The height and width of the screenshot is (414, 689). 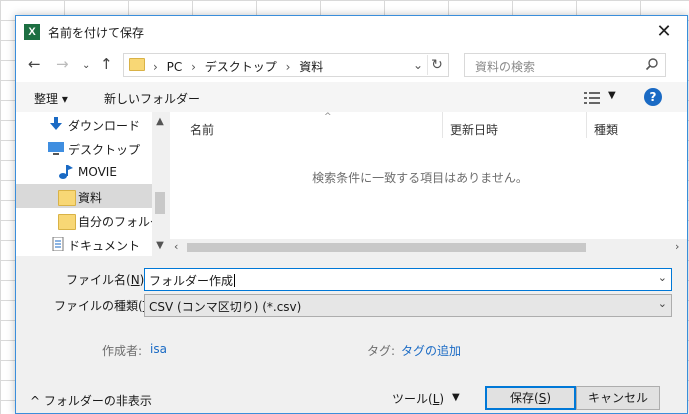 What do you see at coordinates (158, 349) in the screenshot?
I see `author-value: isa` at bounding box center [158, 349].